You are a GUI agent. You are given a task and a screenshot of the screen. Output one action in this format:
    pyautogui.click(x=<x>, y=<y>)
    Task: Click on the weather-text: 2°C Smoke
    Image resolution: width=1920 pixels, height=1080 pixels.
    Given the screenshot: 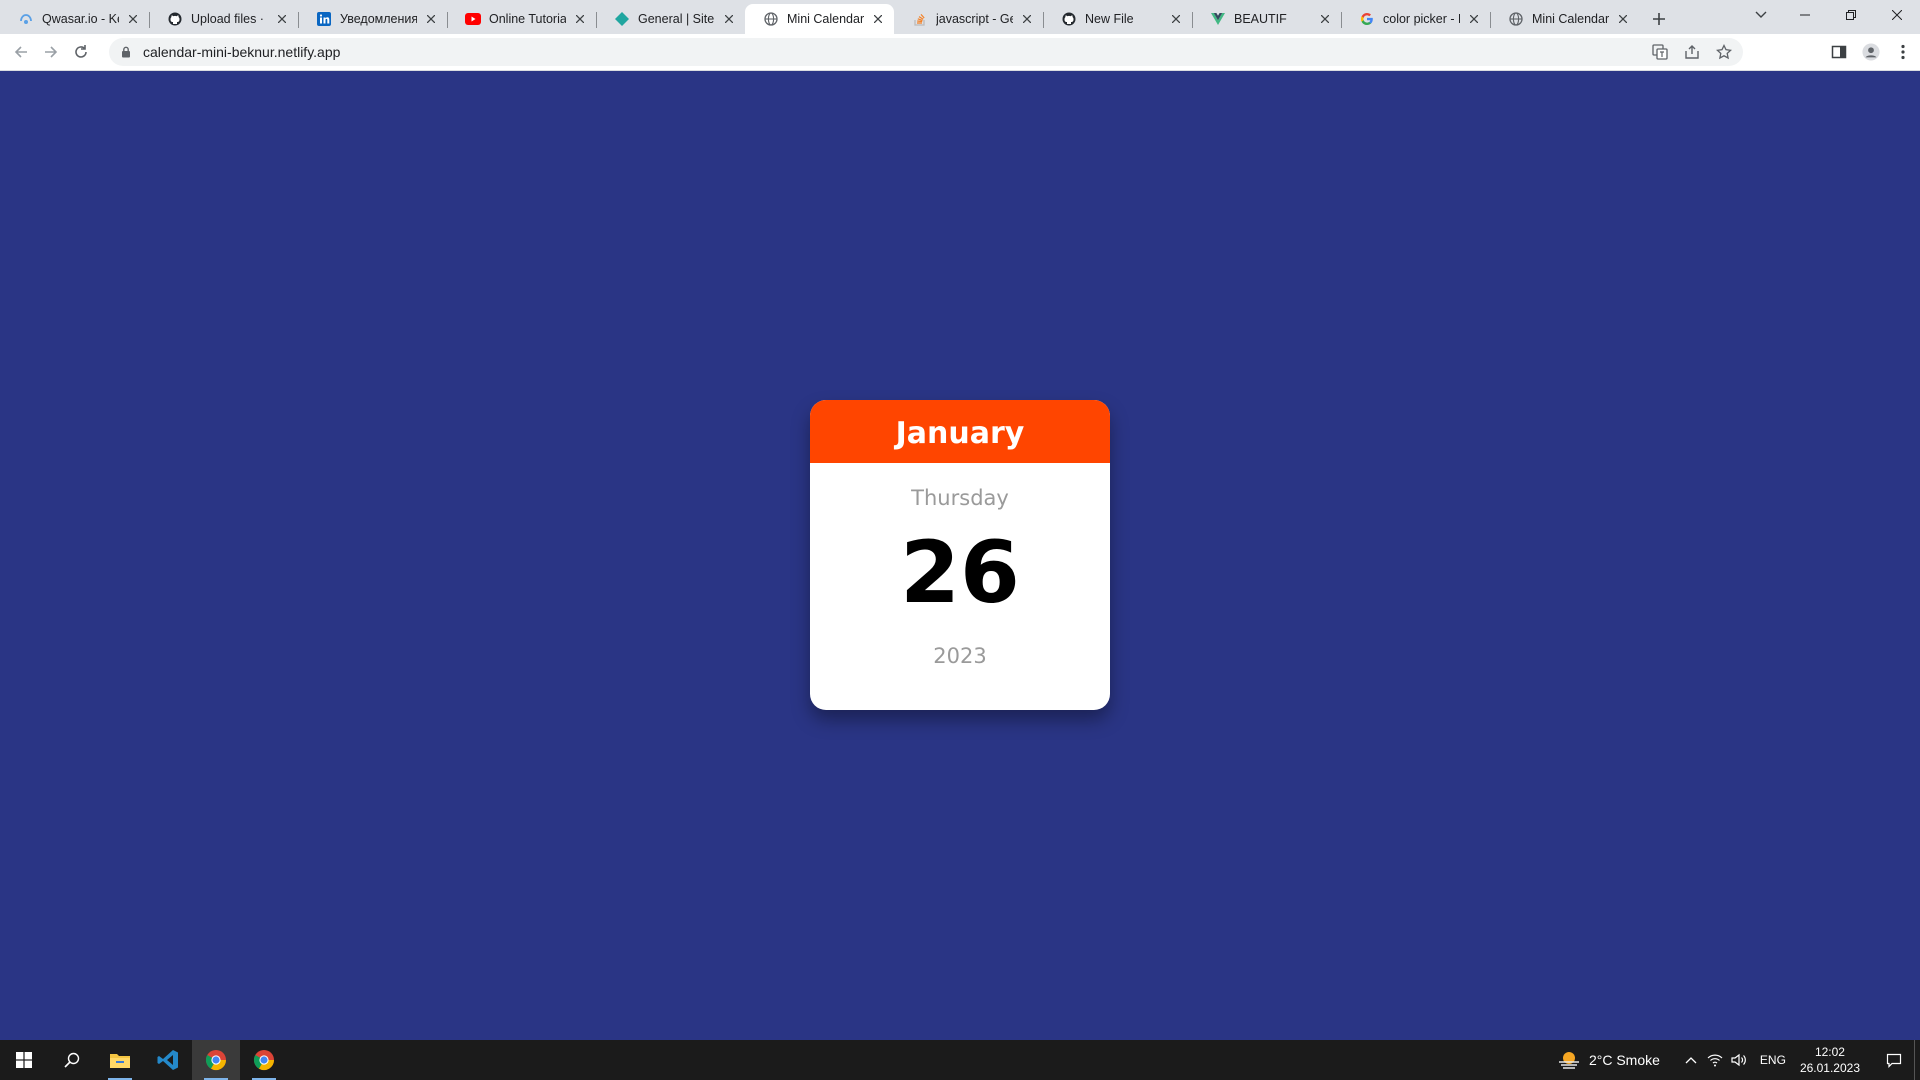 What is the action you would take?
    pyautogui.click(x=1624, y=1060)
    